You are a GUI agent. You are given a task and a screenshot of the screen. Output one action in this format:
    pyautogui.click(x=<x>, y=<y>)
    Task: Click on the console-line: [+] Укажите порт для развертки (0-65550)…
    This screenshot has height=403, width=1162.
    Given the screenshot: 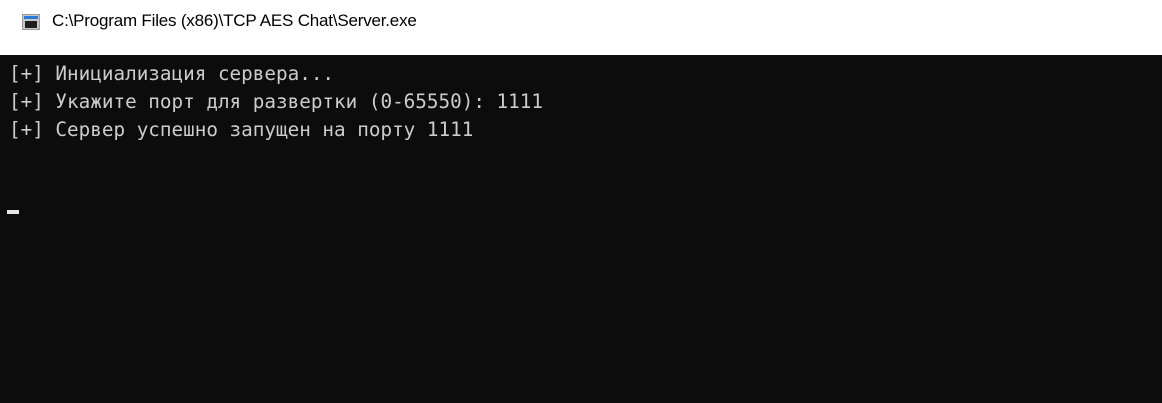 What is the action you would take?
    pyautogui.click(x=276, y=101)
    